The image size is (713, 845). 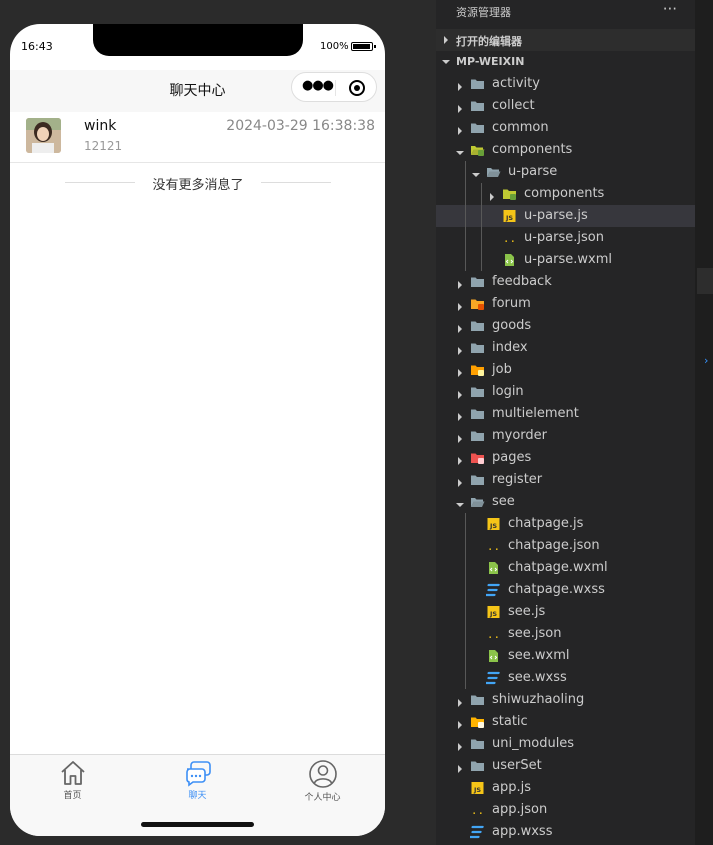 What do you see at coordinates (565, 590) in the screenshot?
I see `tree-file: chatpage.wxss` at bounding box center [565, 590].